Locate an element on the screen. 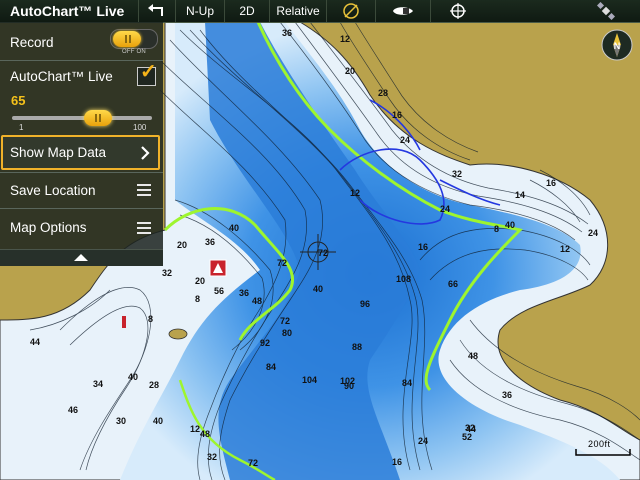  chevron-right-icon is located at coordinates (145, 152).